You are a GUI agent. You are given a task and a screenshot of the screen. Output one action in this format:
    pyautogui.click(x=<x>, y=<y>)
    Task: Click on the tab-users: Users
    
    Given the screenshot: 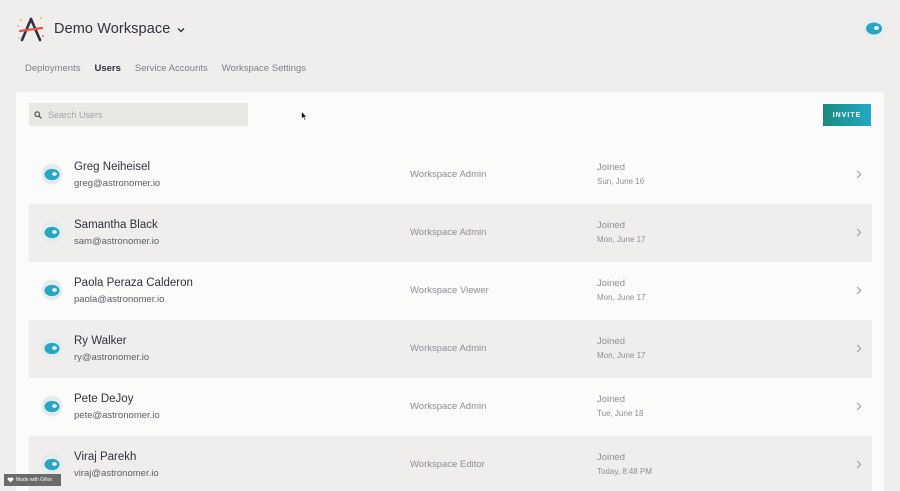 What is the action you would take?
    pyautogui.click(x=107, y=68)
    